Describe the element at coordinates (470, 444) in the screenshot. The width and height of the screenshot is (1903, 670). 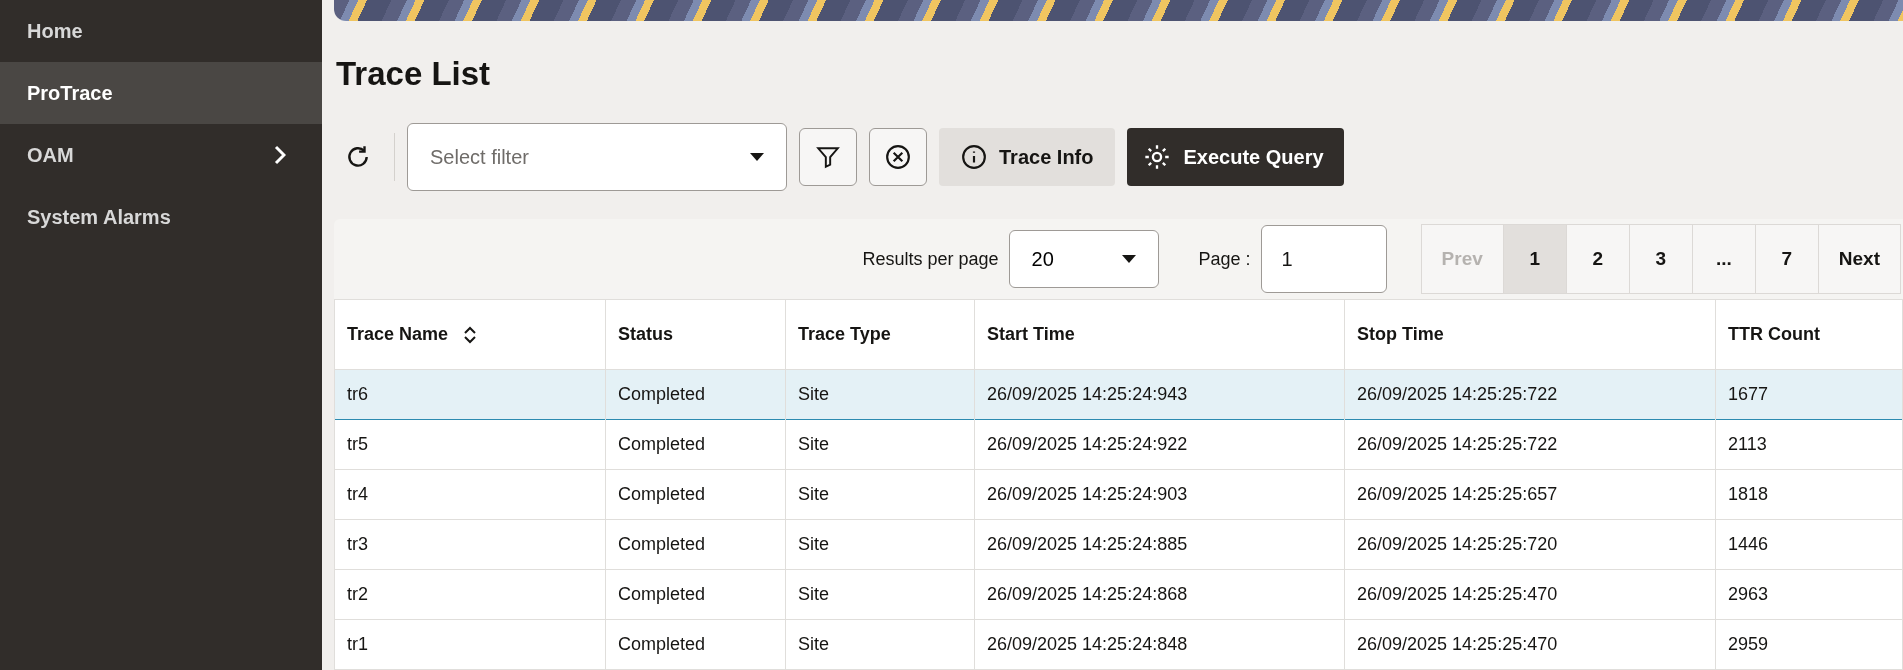
I see `table-cell: tr5` at that location.